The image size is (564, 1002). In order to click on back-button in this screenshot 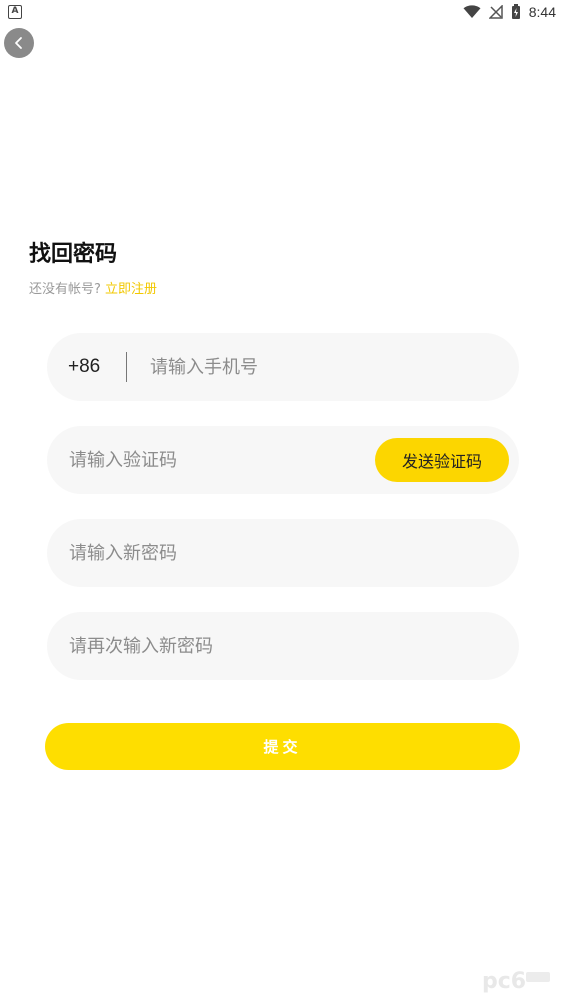, I will do `click(19, 43)`.